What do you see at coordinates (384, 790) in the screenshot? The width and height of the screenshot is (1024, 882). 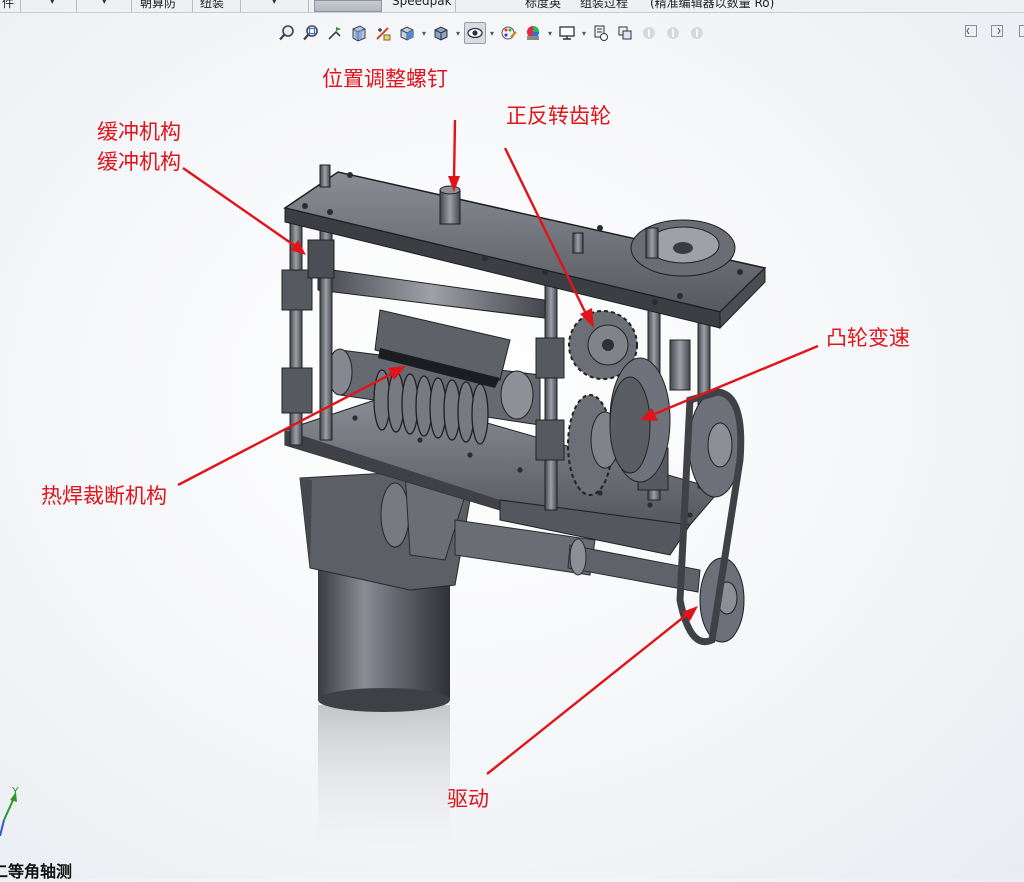 I see `motor-reflection` at bounding box center [384, 790].